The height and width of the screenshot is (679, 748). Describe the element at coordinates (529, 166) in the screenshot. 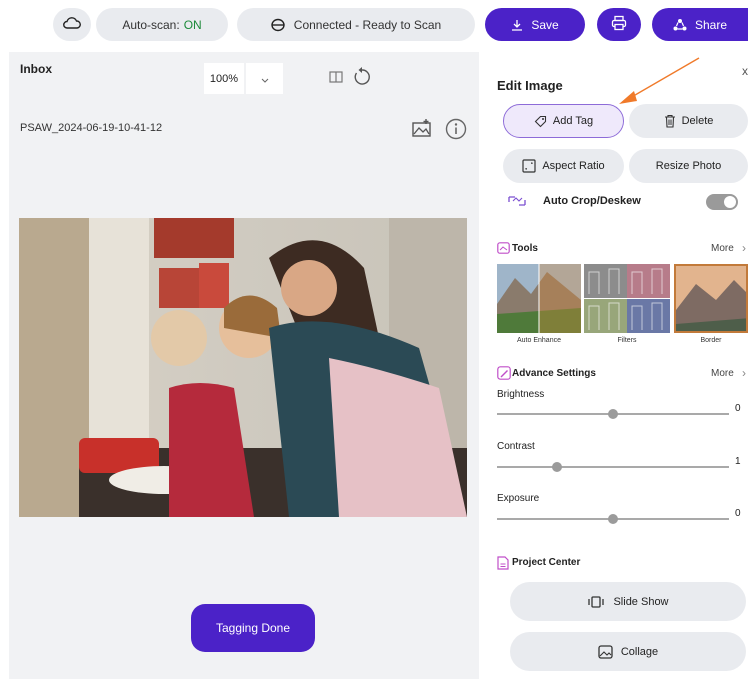

I see `aspect-ratio-icon` at that location.